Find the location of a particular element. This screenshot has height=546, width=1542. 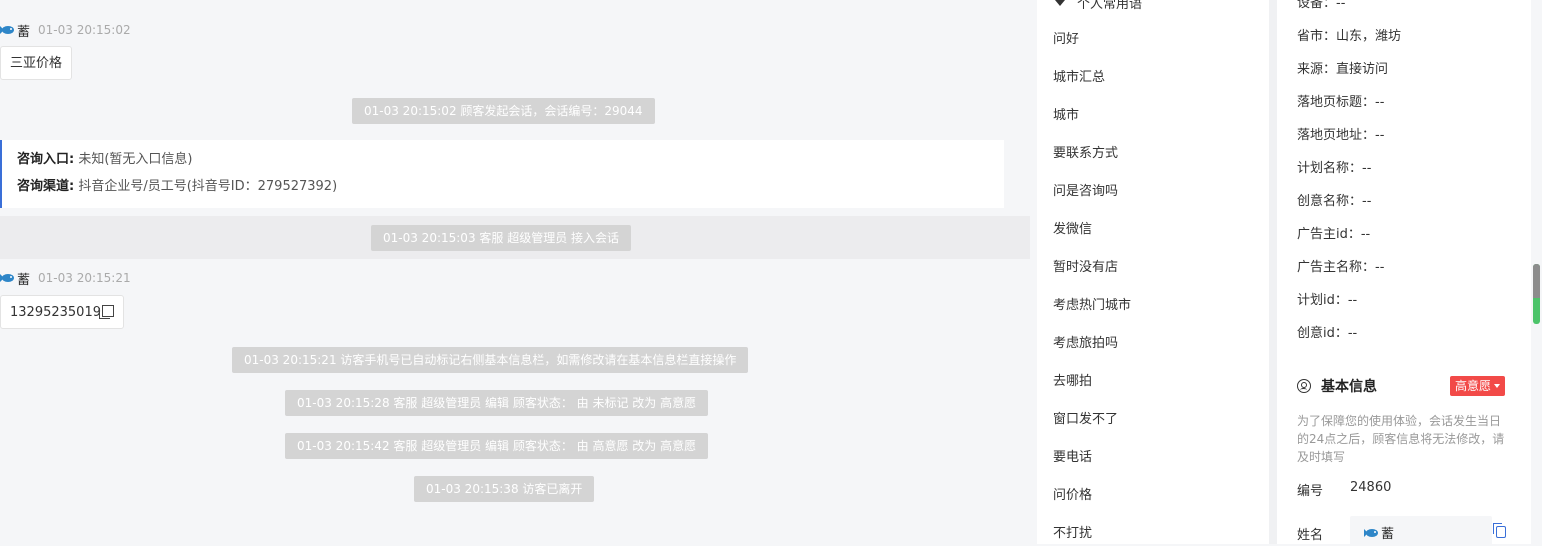

number-value: 24860 is located at coordinates (1371, 487).